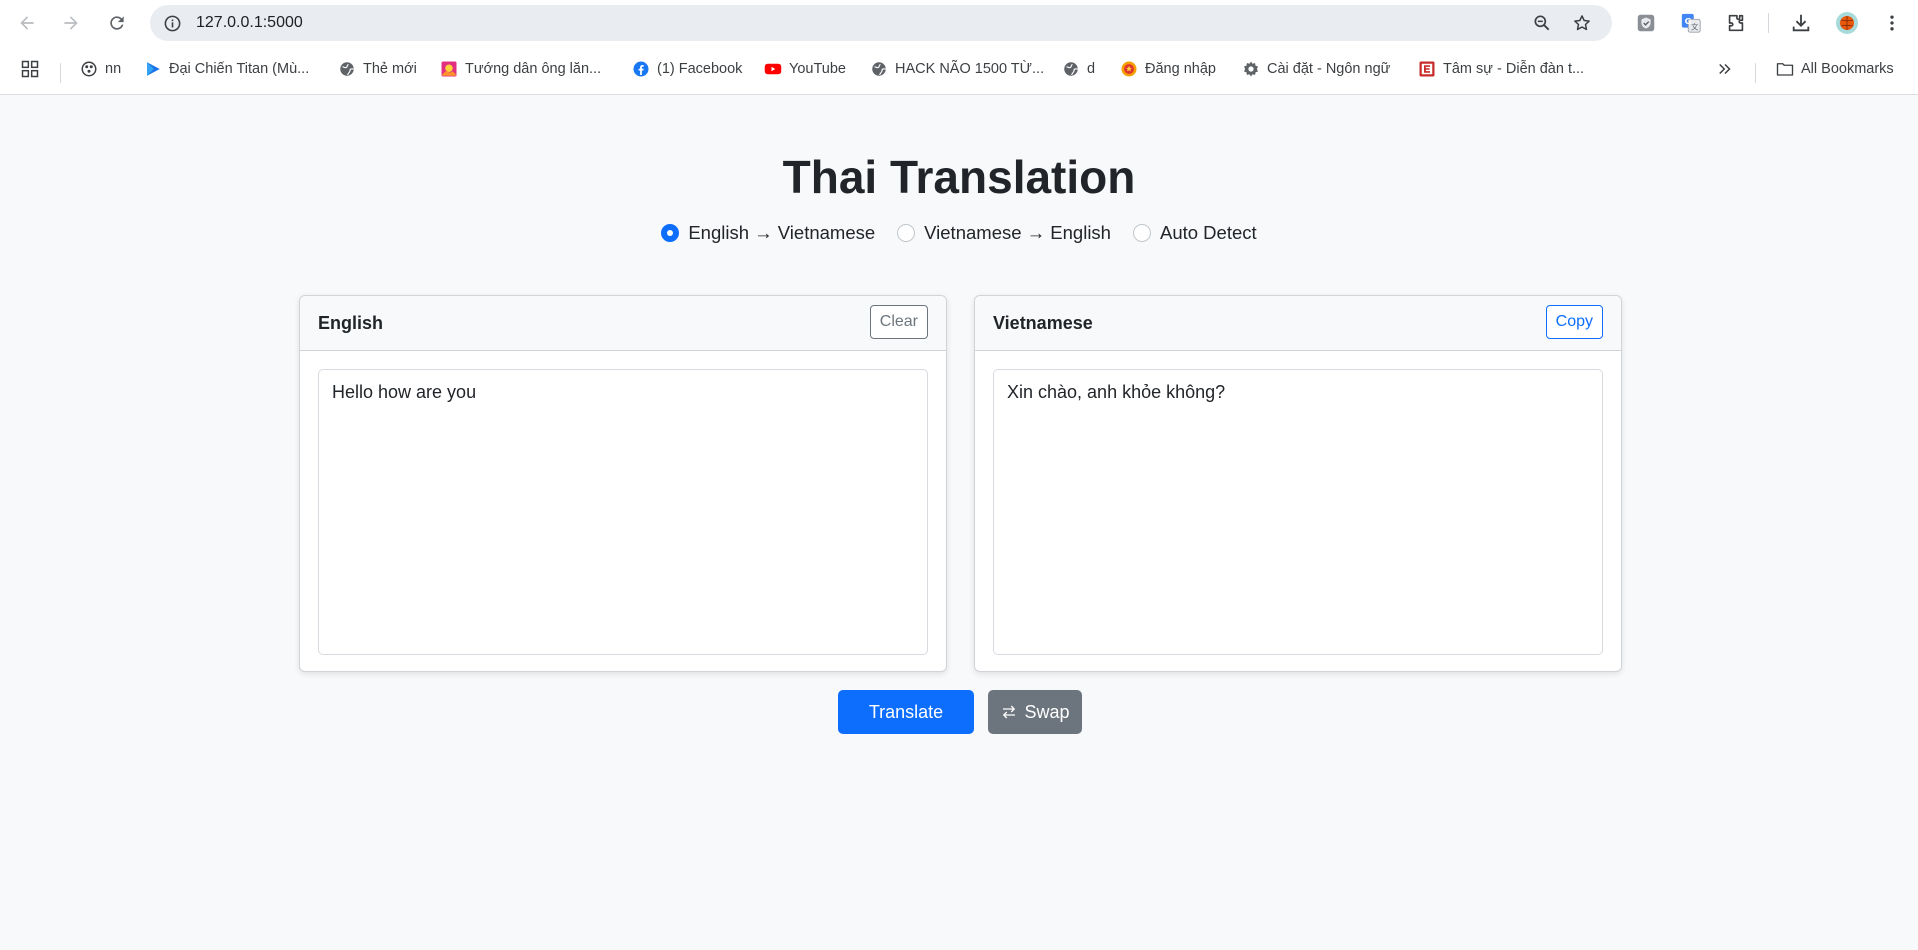 The width and height of the screenshot is (1918, 950). What do you see at coordinates (1542, 23) in the screenshot?
I see `zoom-icon` at bounding box center [1542, 23].